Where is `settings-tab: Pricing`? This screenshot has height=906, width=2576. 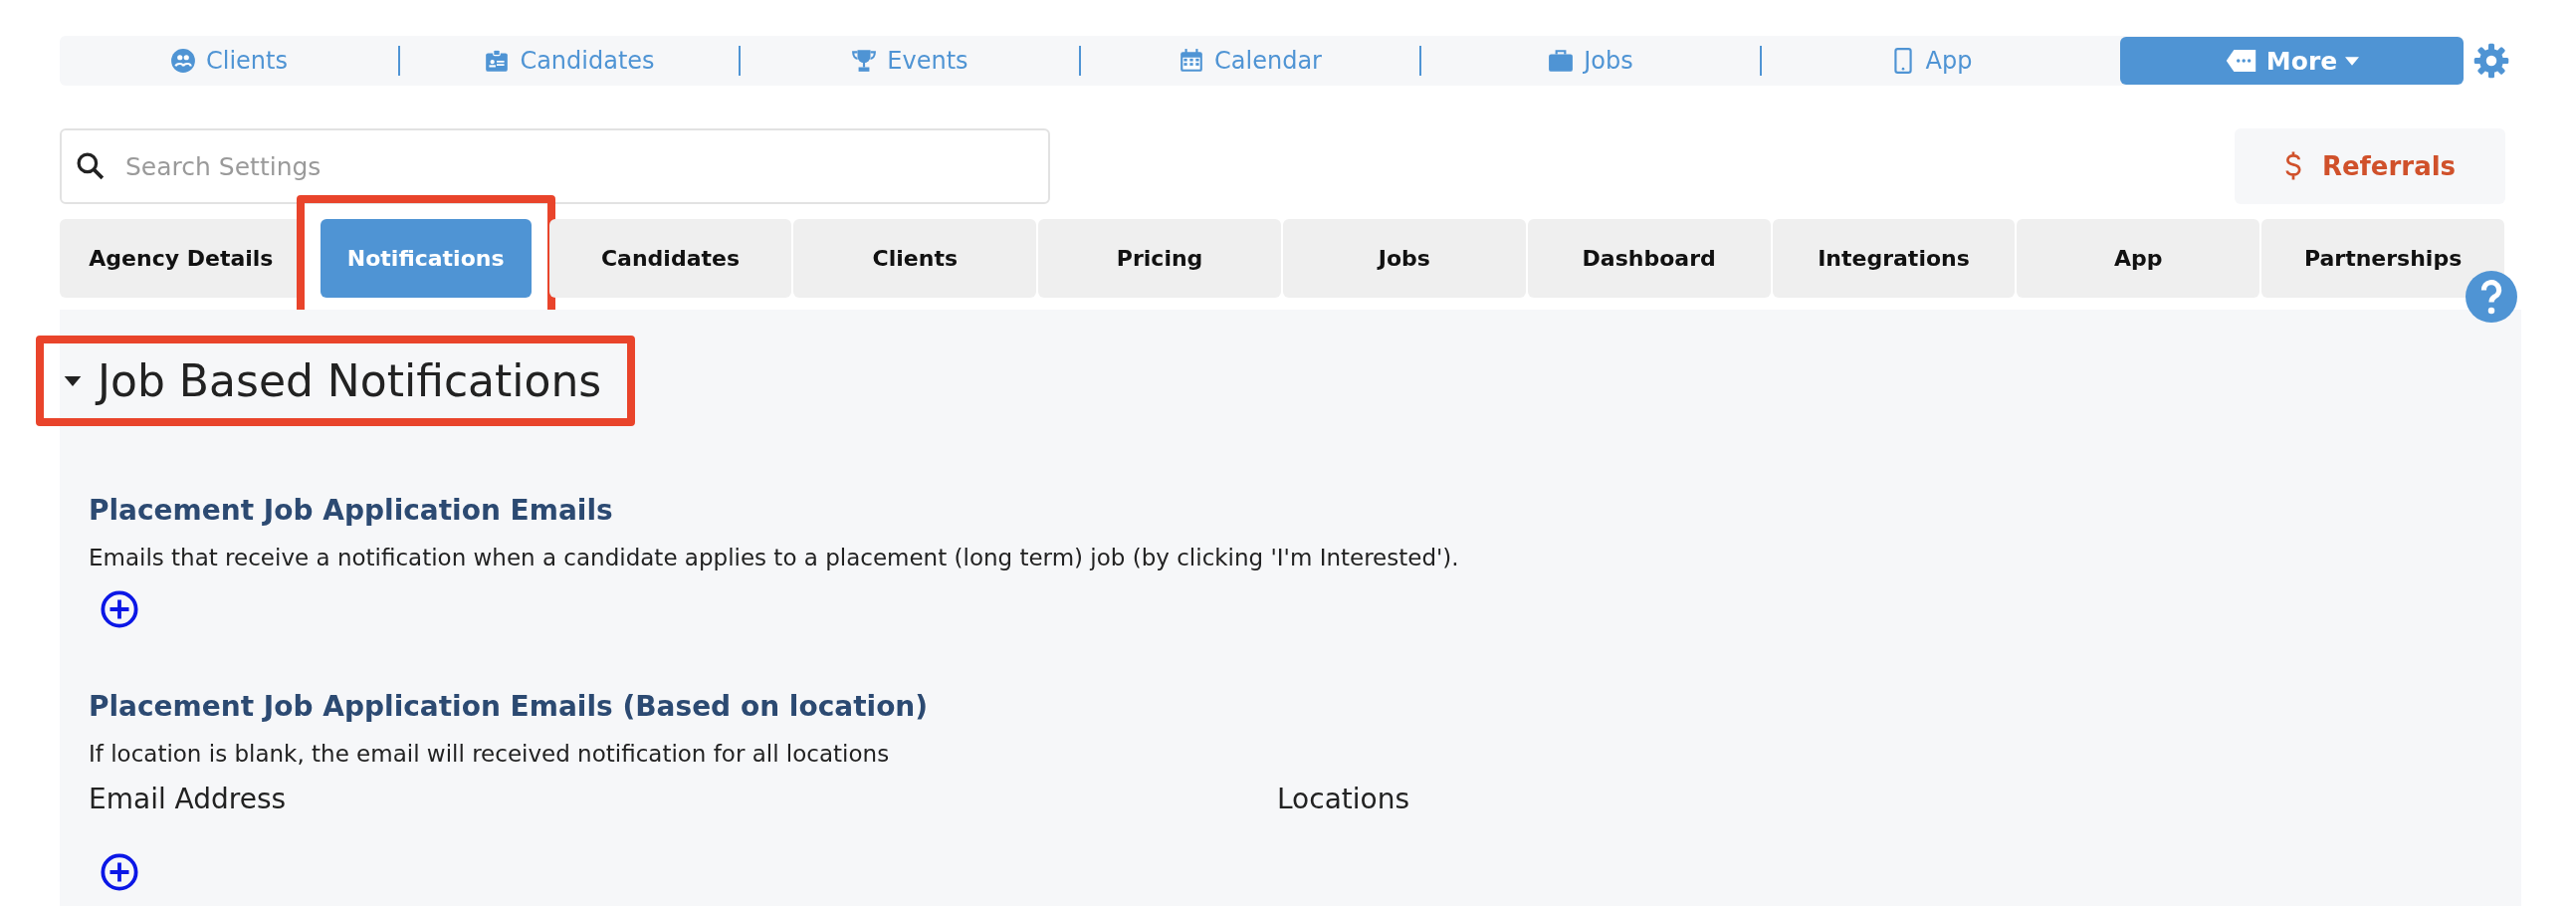
settings-tab: Pricing is located at coordinates (1159, 258).